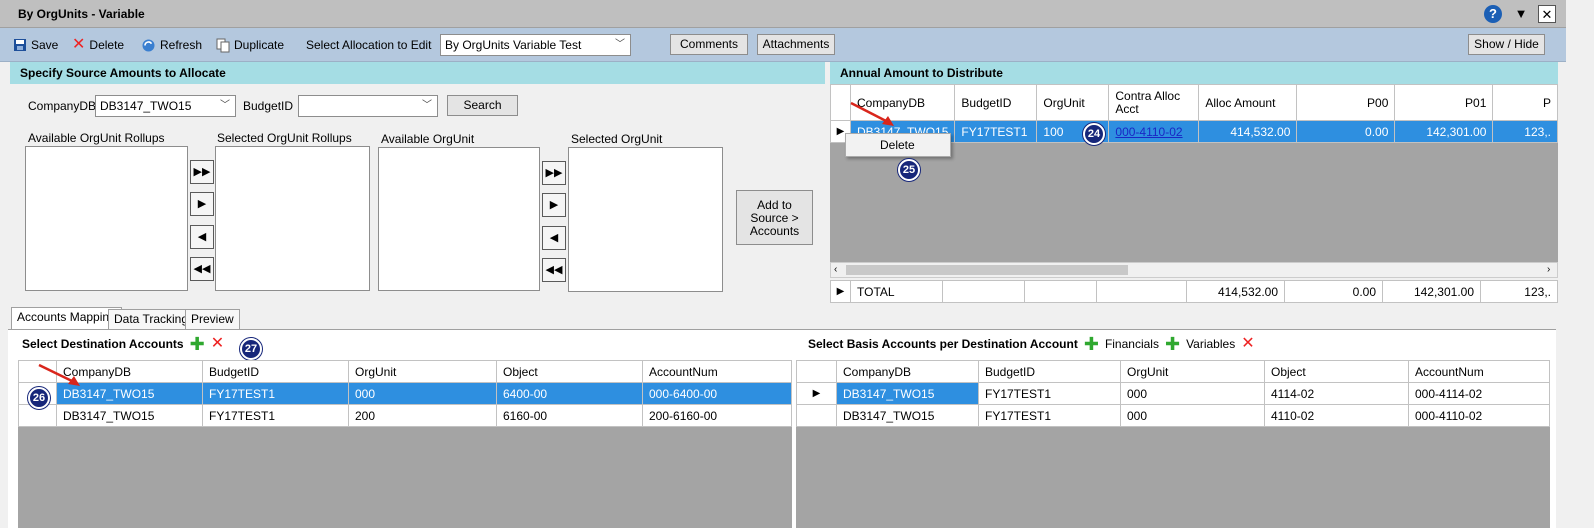 This screenshot has height=528, width=1594. Describe the element at coordinates (569, 393) in the screenshot. I see `cell-object: 6400-00` at that location.